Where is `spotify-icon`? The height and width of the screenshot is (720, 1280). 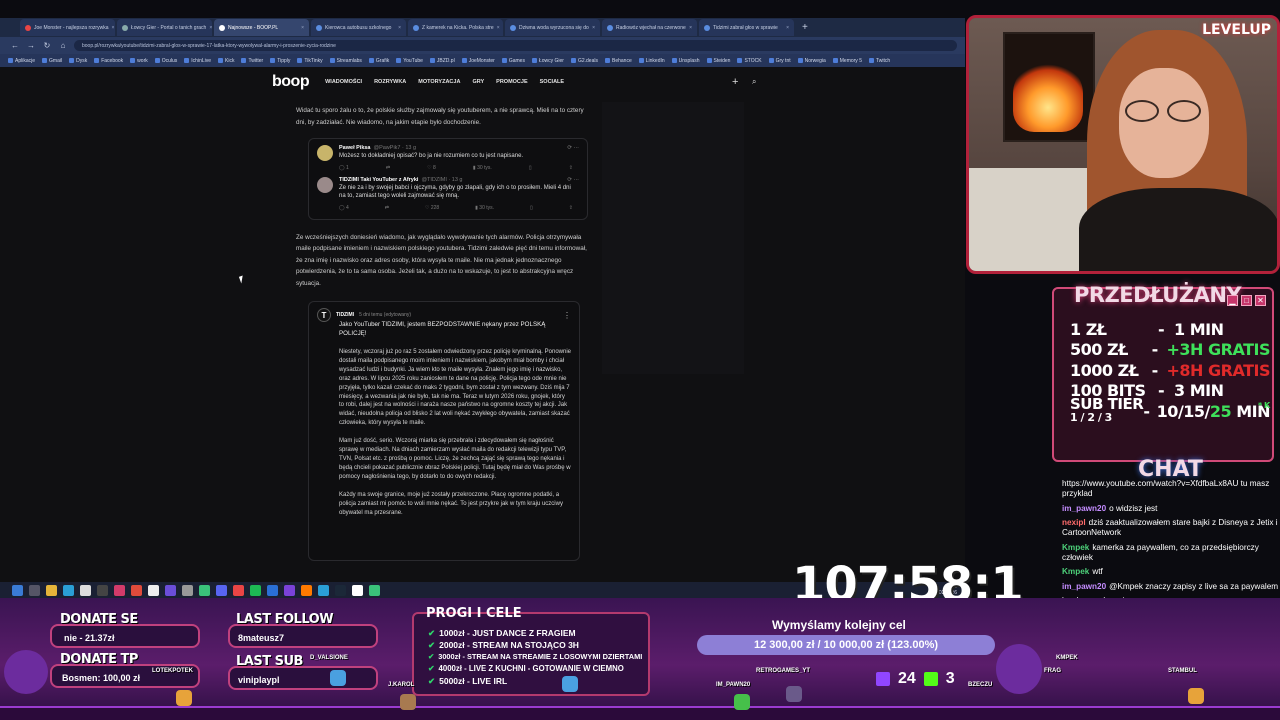
spotify-icon is located at coordinates (255, 590).